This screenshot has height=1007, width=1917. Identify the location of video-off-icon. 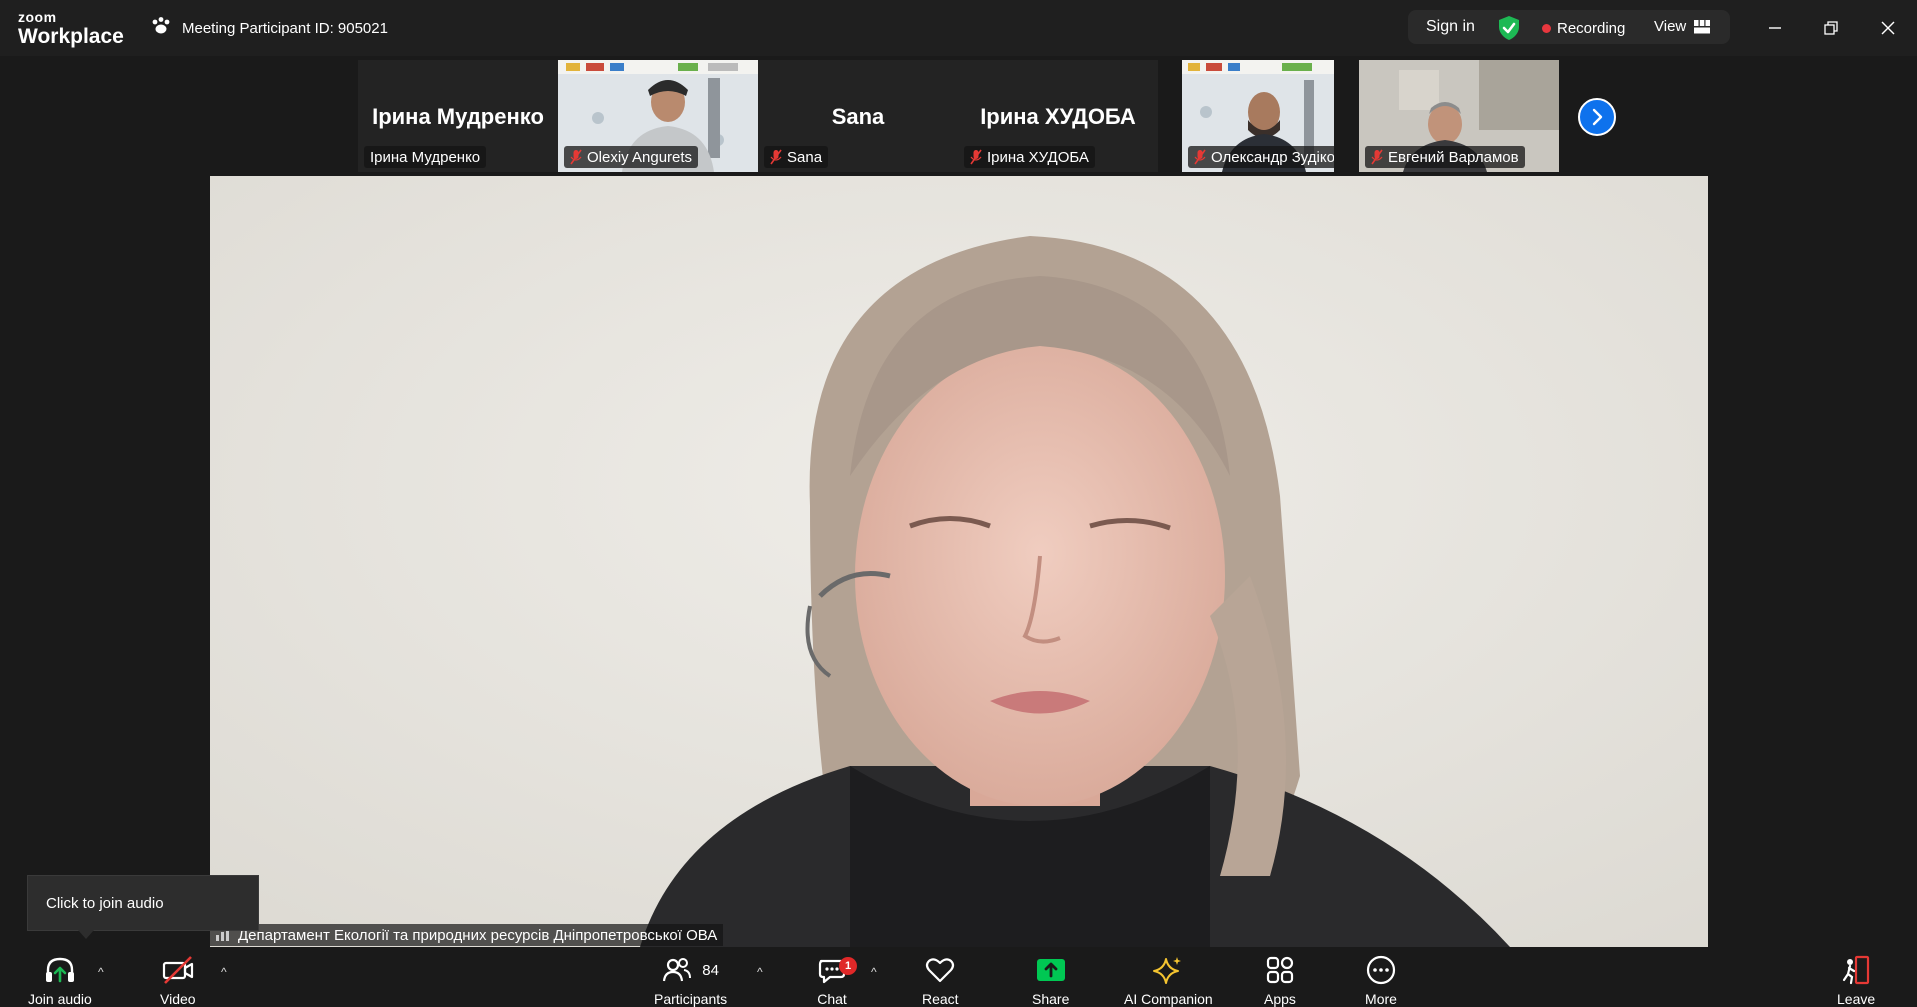
(177, 970).